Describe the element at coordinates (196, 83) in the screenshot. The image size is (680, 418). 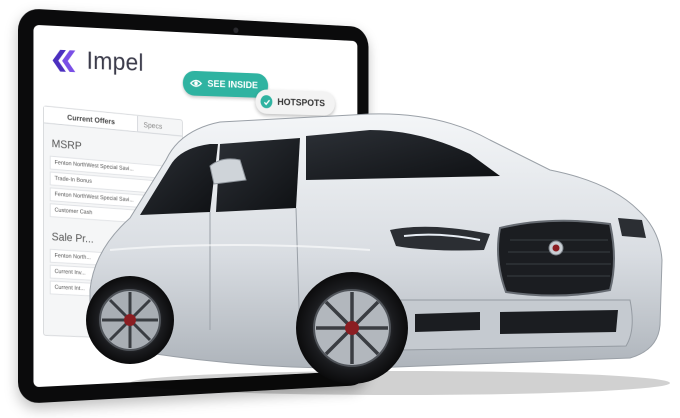
I see `eye-icon` at that location.